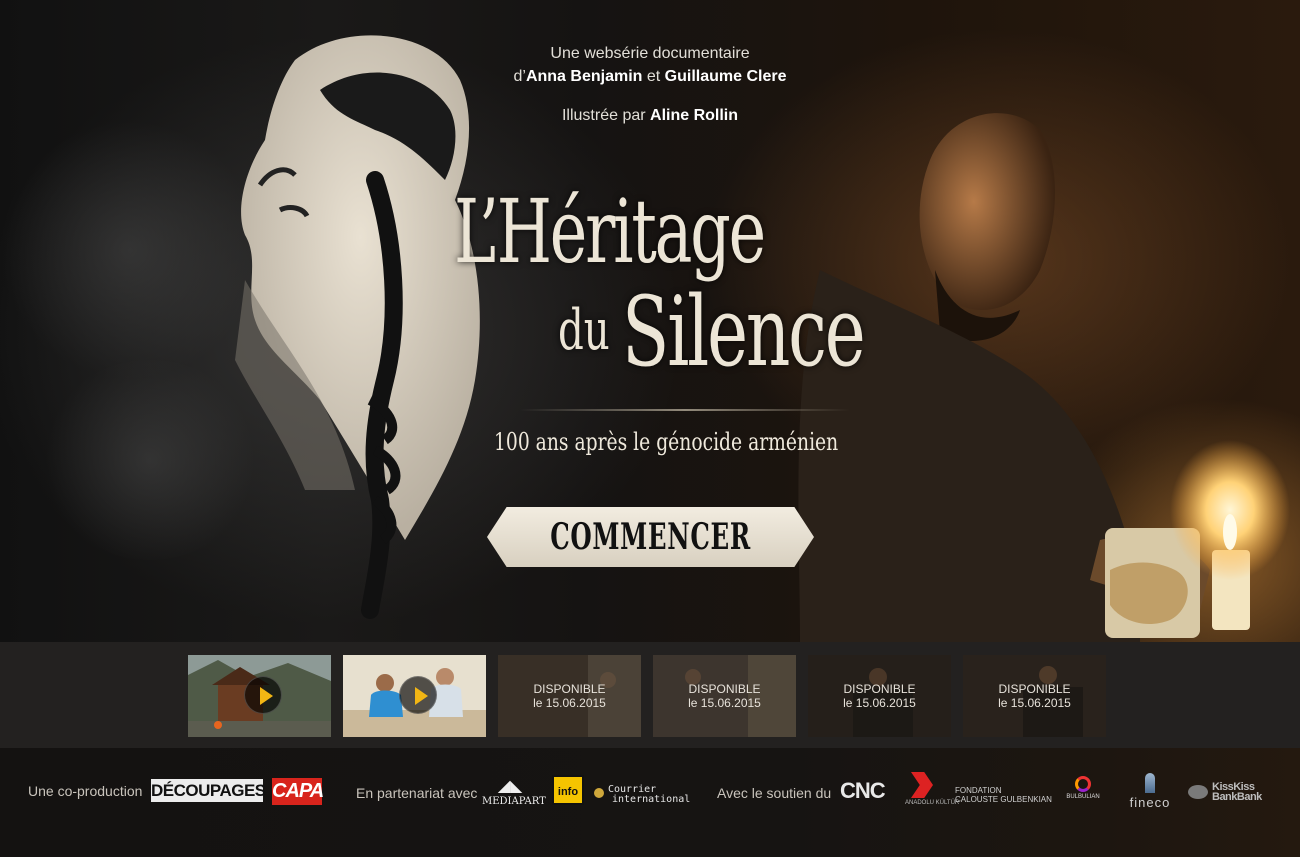 Image resolution: width=1300 pixels, height=857 pixels. What do you see at coordinates (653, 76) in the screenshot?
I see `credits-and: et` at bounding box center [653, 76].